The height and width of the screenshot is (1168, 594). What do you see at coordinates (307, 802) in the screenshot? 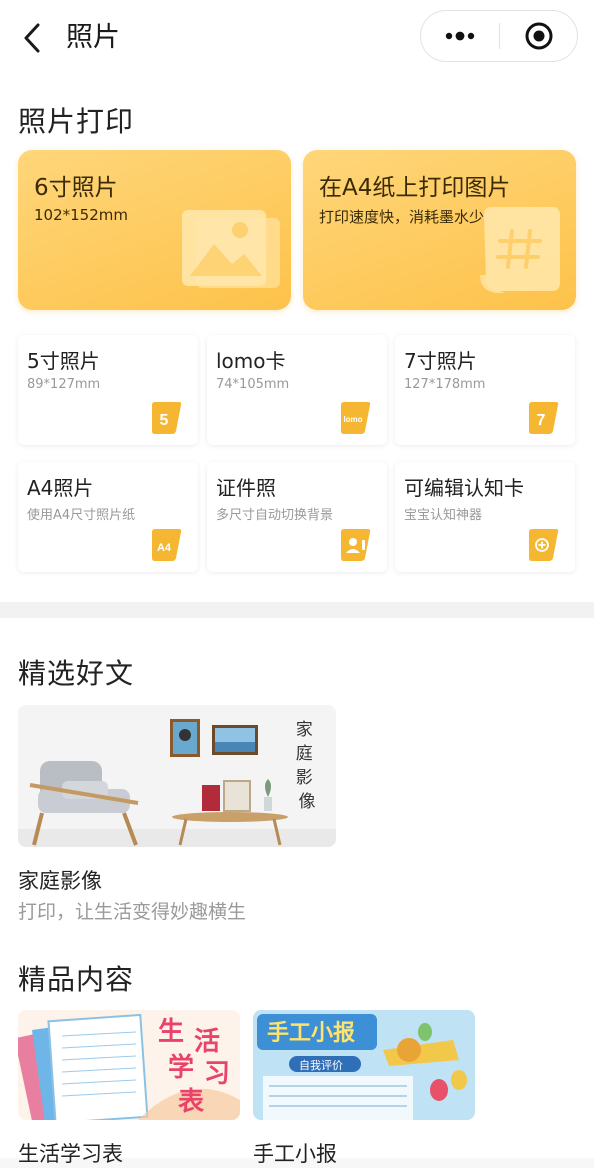
I see `image-text-char-4: 像` at bounding box center [307, 802].